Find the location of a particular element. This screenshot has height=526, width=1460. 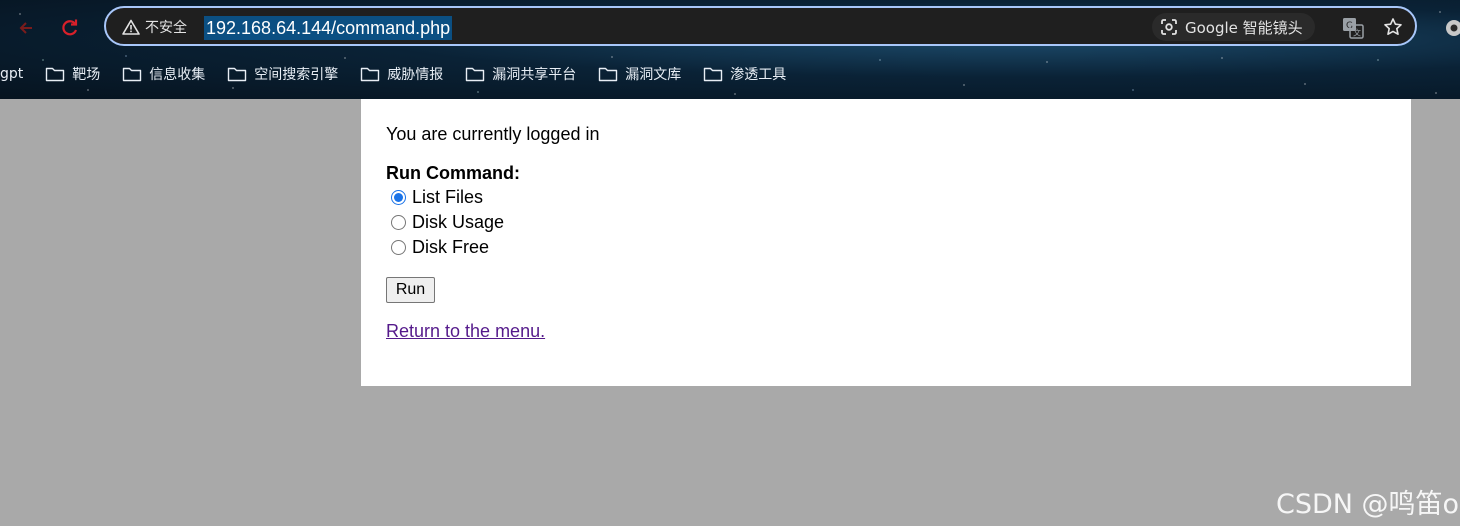

option-label: Disk Usage is located at coordinates (458, 221).